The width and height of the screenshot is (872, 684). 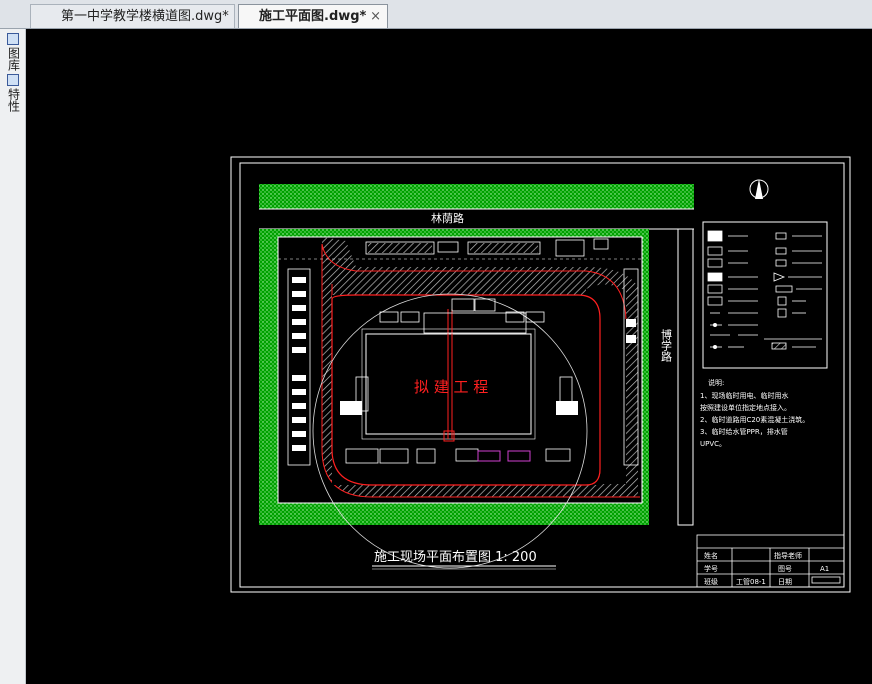 I want to click on title-block-advisor-label: 指导老师, so click(x=788, y=555).